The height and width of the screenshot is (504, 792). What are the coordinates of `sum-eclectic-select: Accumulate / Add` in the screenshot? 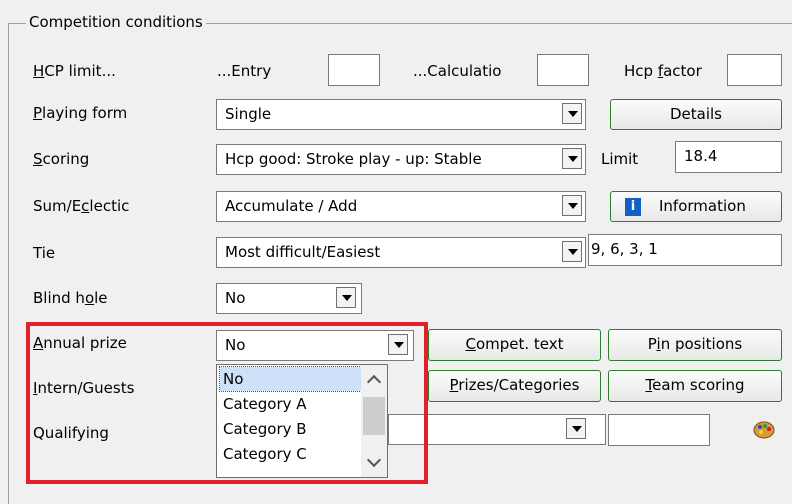 It's located at (401, 206).